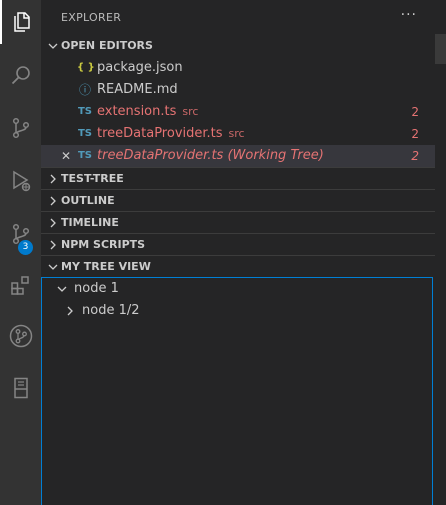  I want to click on tree-node-label: node 1, so click(96, 288).